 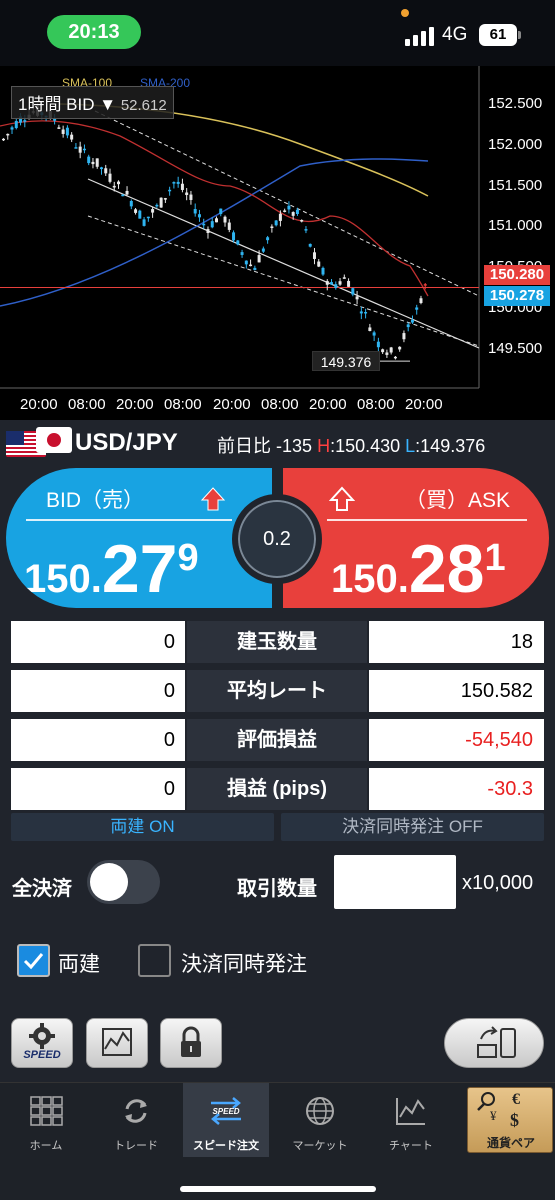 I want to click on chart-icon, so click(x=117, y=1042).